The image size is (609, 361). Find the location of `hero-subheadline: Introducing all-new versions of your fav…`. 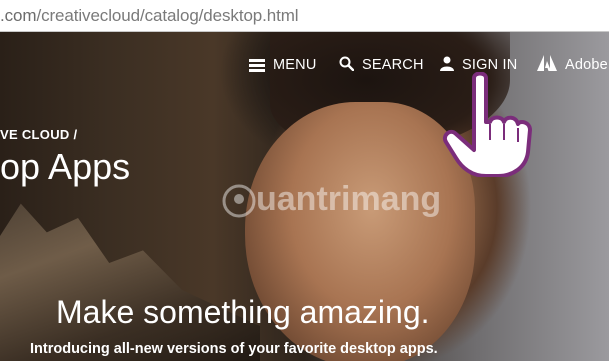

hero-subheadline: Introducing all-new versions of your fav… is located at coordinates (234, 349).